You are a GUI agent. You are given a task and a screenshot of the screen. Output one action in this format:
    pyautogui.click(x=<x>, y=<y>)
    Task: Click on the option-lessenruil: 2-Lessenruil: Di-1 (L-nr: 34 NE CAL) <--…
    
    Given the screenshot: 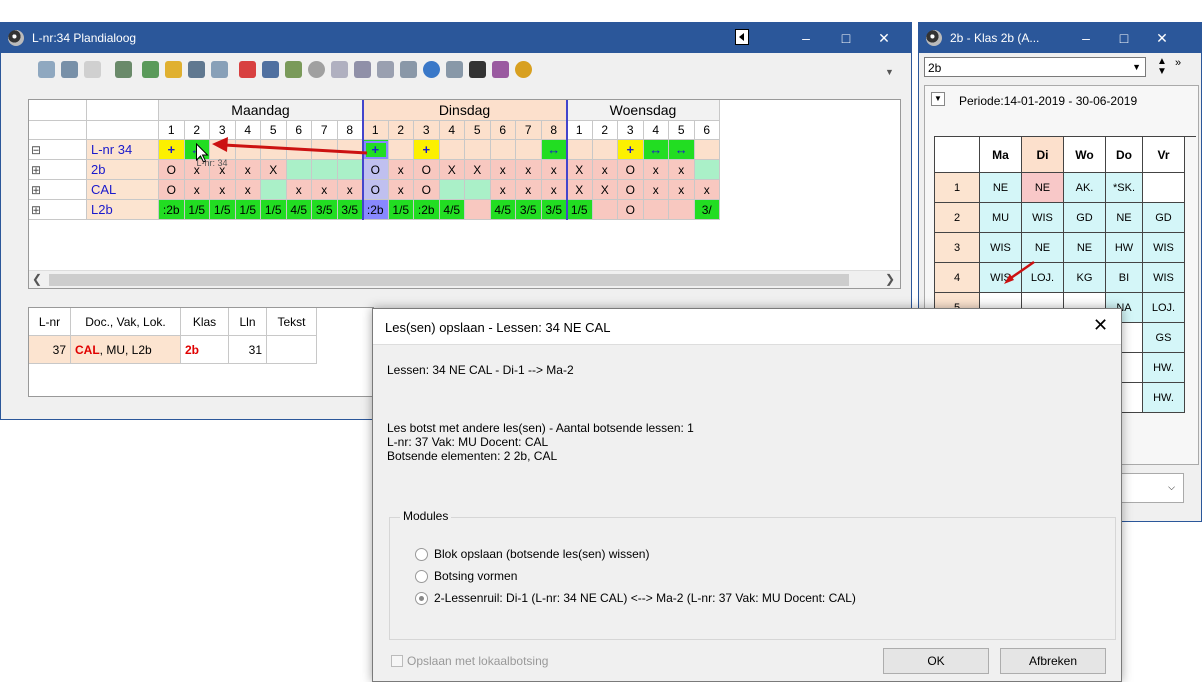 What is the action you would take?
    pyautogui.click(x=645, y=598)
    